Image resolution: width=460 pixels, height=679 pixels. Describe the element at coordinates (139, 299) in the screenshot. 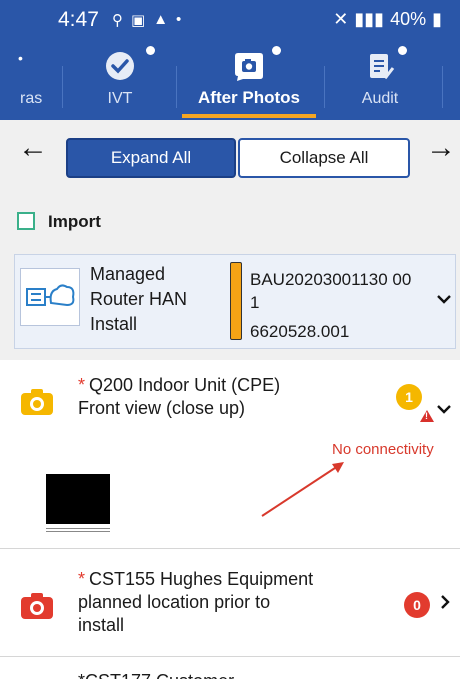

I see `order-title-line: Router HAN` at that location.